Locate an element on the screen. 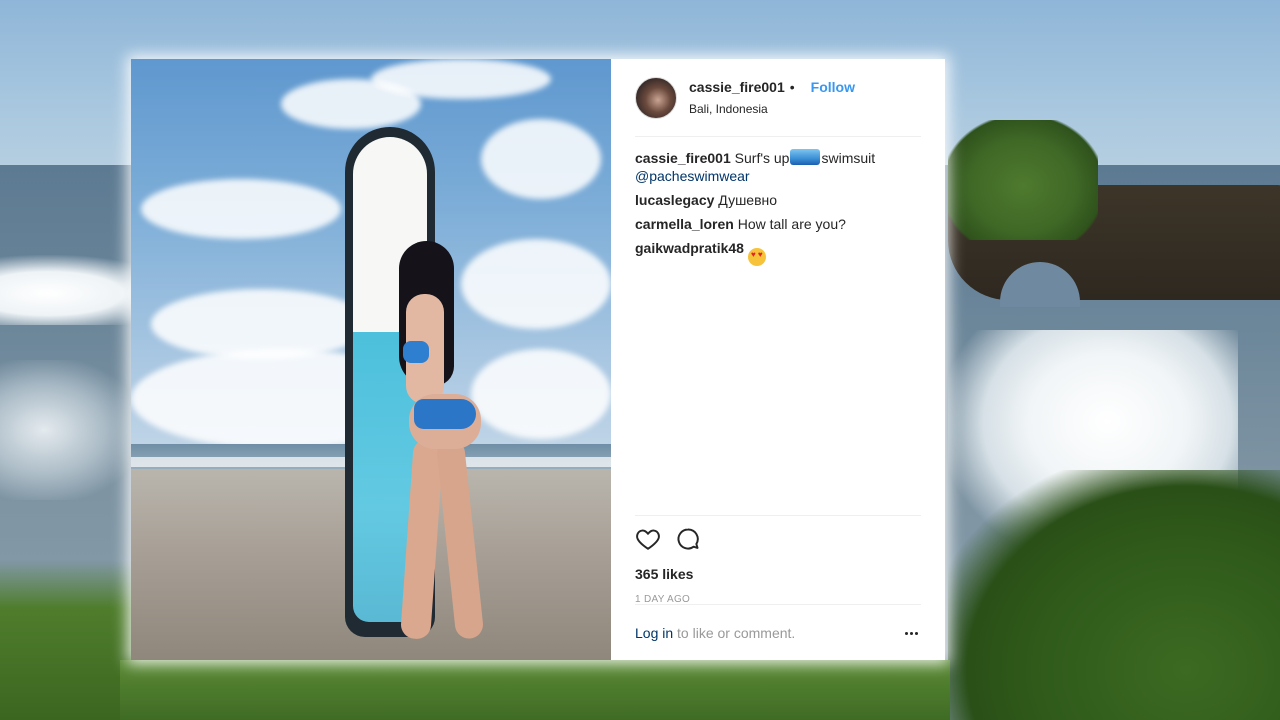  person-bikini-bottom is located at coordinates (445, 414).